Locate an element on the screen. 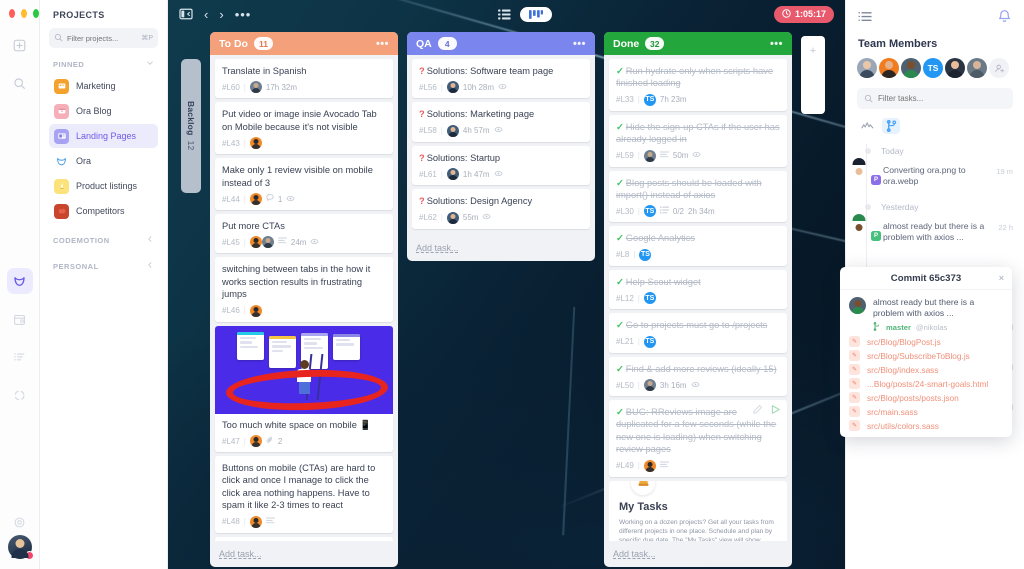  question-prefix: ? is located at coordinates (422, 157).